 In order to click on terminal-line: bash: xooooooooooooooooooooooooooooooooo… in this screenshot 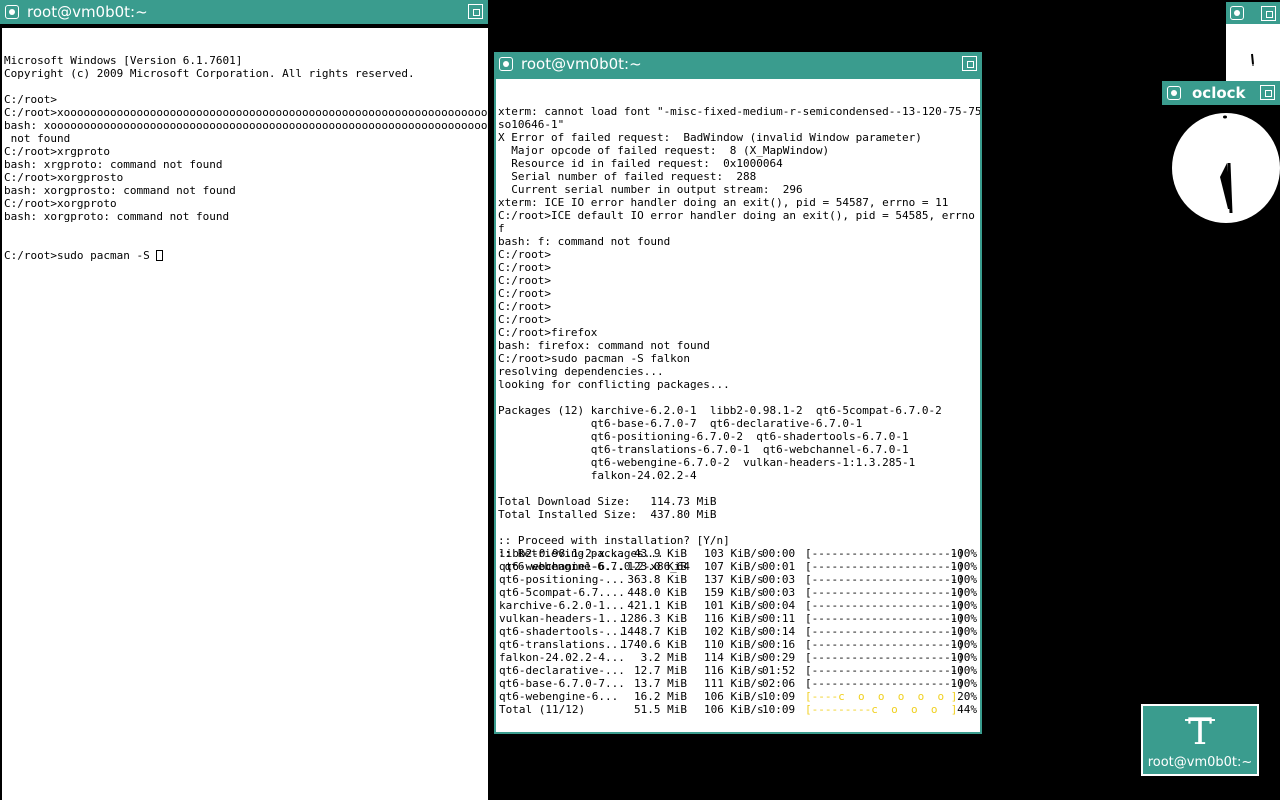, I will do `click(246, 125)`.